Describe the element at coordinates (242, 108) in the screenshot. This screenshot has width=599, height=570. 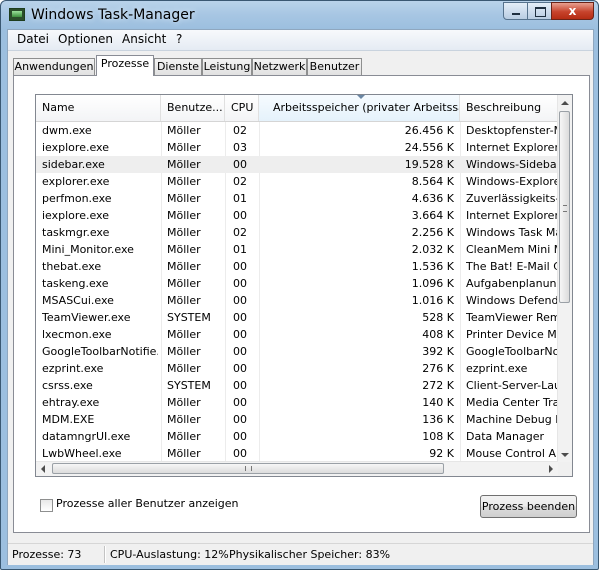
I see `column-cpu: CPU` at that location.